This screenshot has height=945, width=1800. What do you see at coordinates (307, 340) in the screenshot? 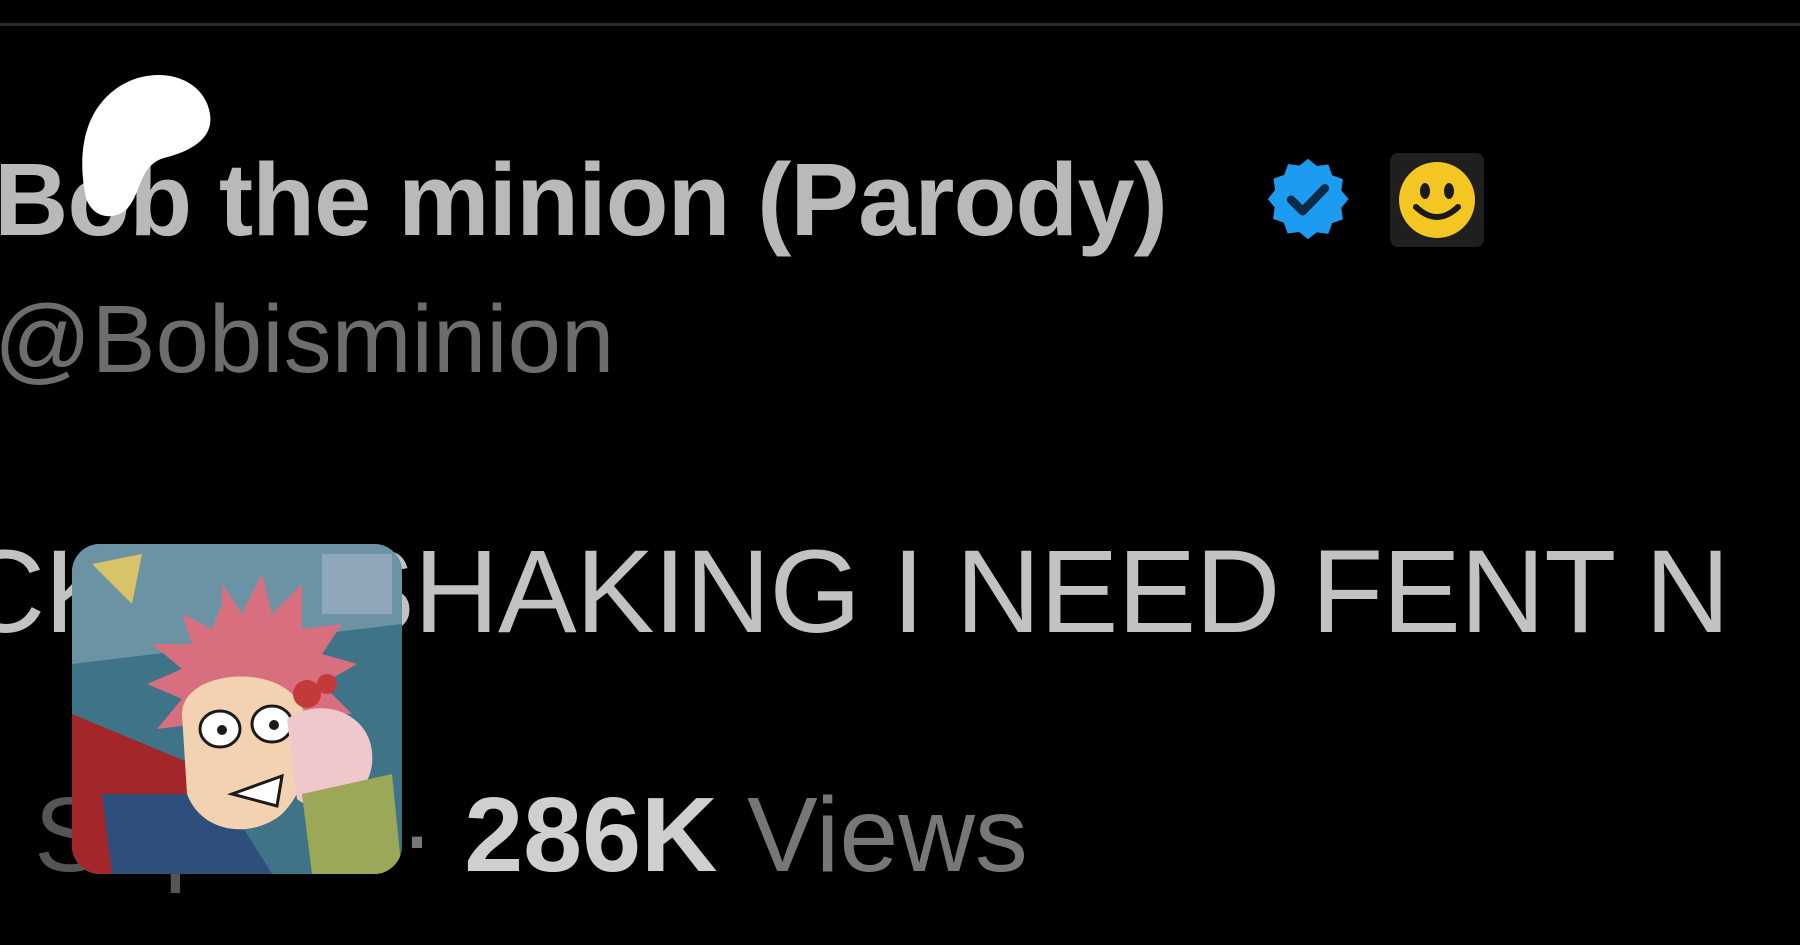
I see `user-handle: @Bobisminion` at bounding box center [307, 340].